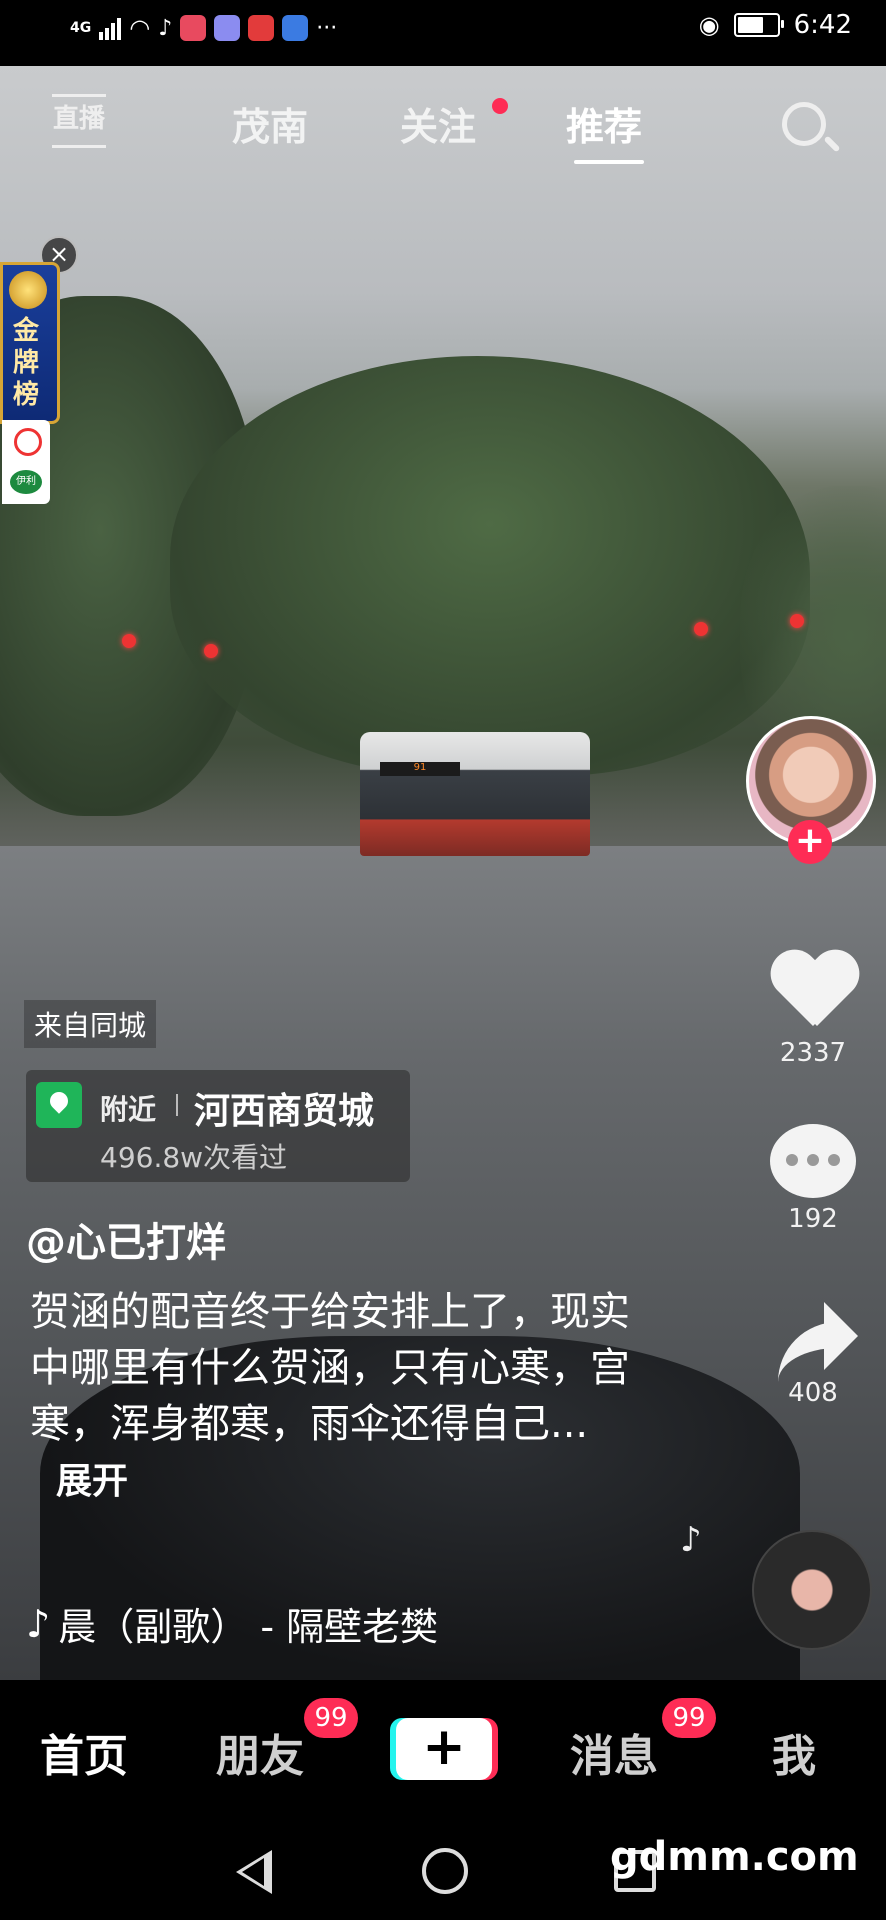  What do you see at coordinates (165, 28) in the screenshot?
I see `tiktok-app-icon: ♪` at bounding box center [165, 28].